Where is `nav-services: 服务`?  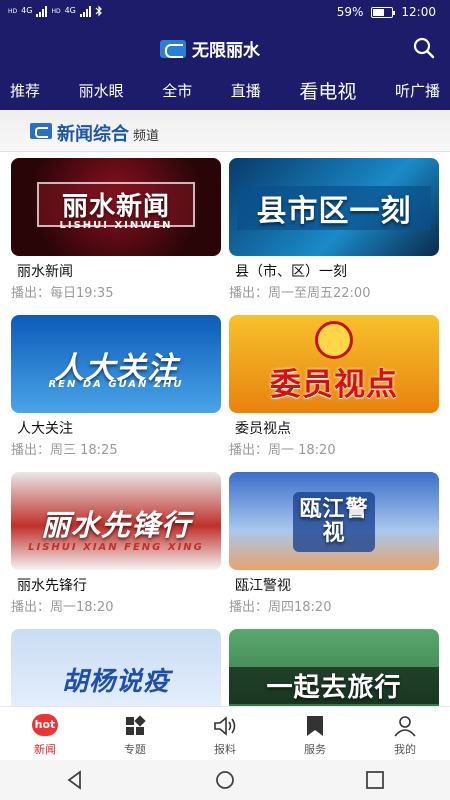 nav-services: 服务 is located at coordinates (315, 733).